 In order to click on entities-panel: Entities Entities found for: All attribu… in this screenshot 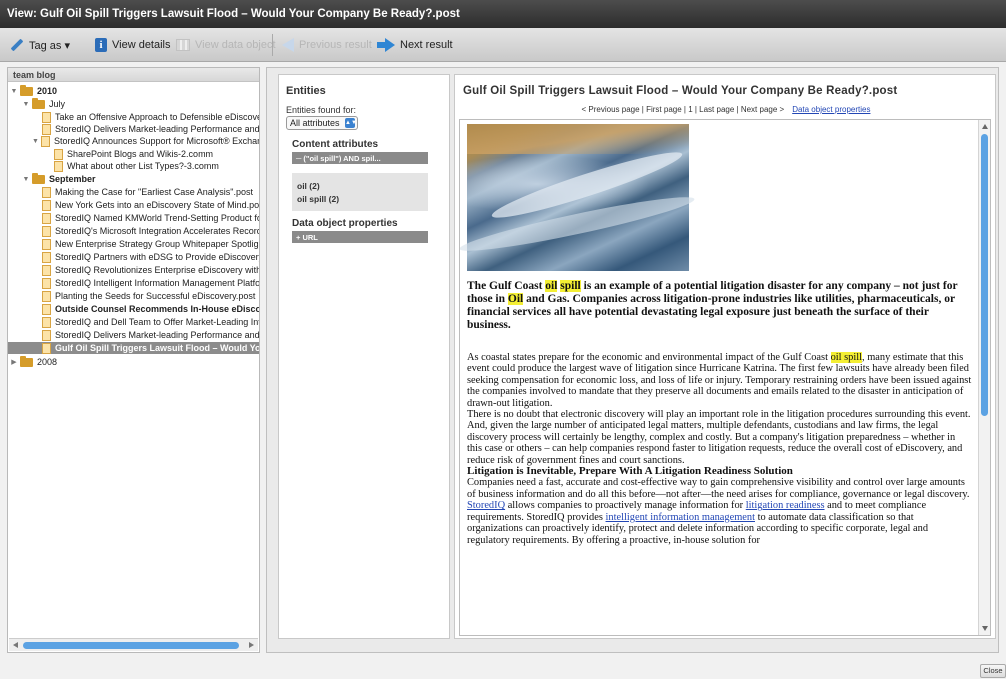, I will do `click(364, 356)`.